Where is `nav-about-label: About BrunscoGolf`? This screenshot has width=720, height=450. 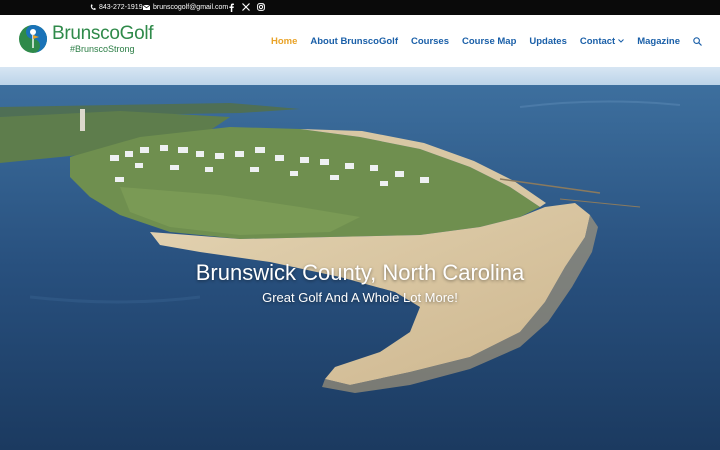
nav-about-label: About BrunscoGolf is located at coordinates (354, 41).